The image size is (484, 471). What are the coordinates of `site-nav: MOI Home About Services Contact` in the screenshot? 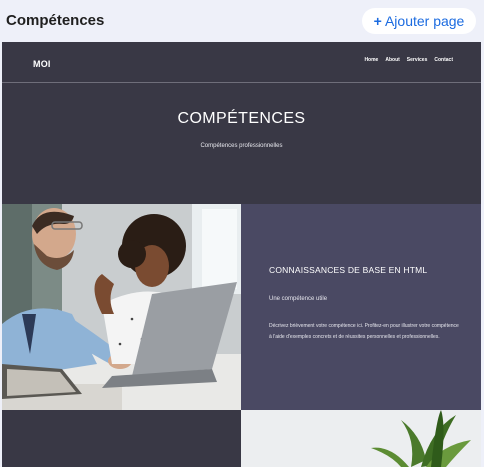 It's located at (241, 62).